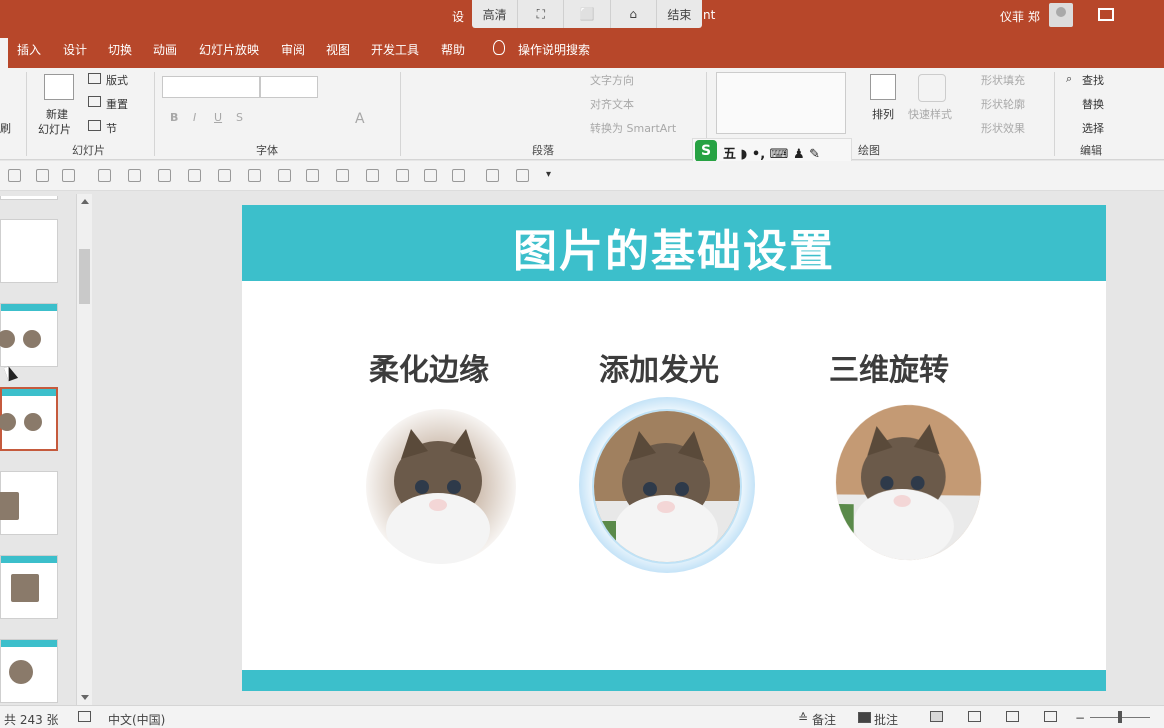  I want to click on bold-icon: B, so click(174, 117).